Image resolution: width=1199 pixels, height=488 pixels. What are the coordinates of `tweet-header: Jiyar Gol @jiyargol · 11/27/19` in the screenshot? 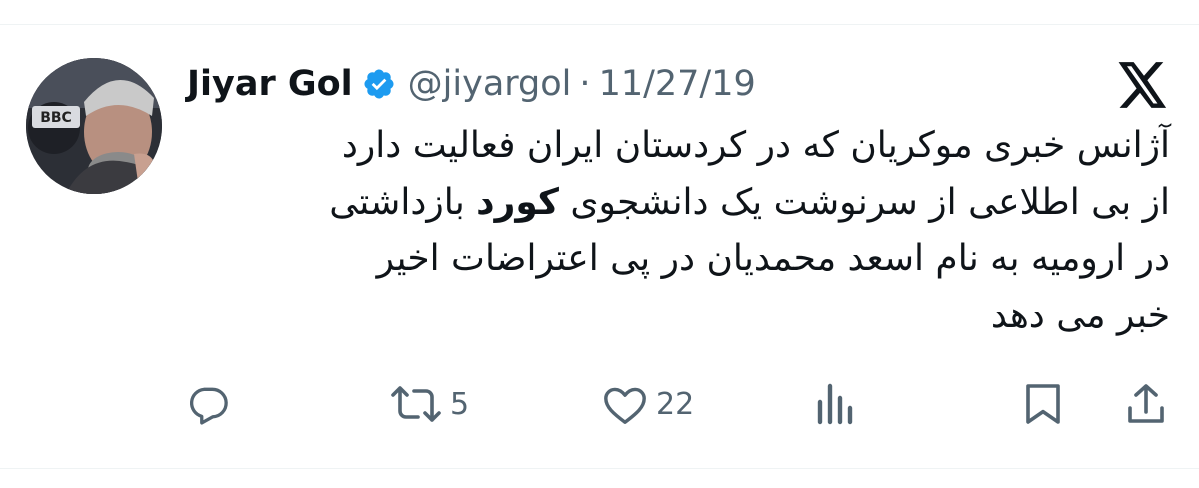 It's located at (471, 84).